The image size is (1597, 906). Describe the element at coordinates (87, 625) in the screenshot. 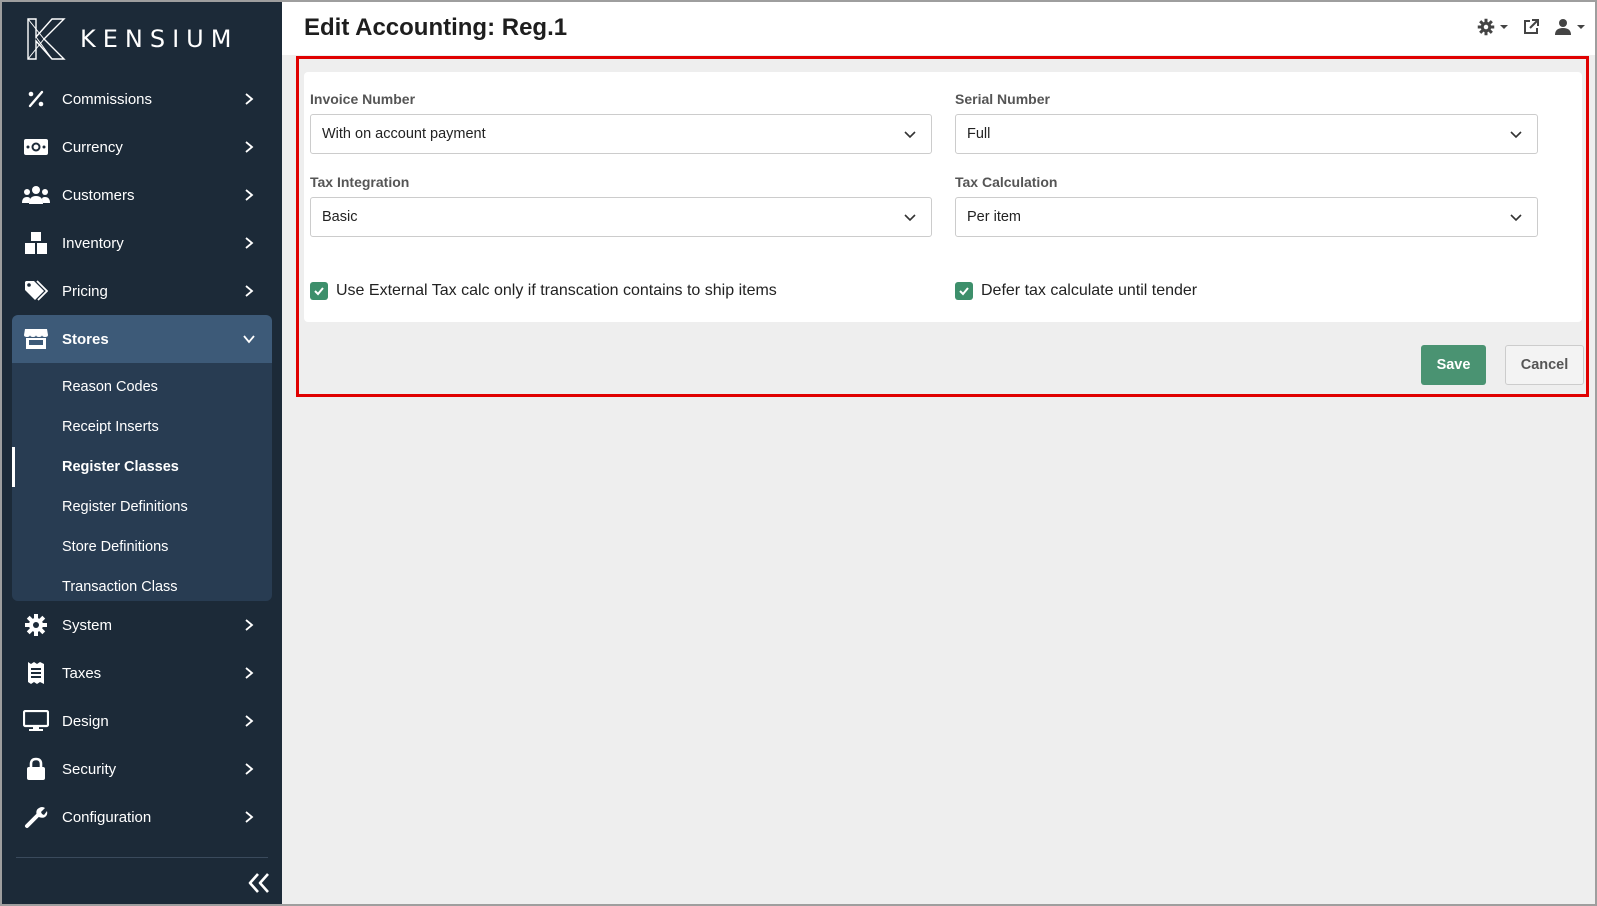

I see `sidebar-item-label: System` at that location.